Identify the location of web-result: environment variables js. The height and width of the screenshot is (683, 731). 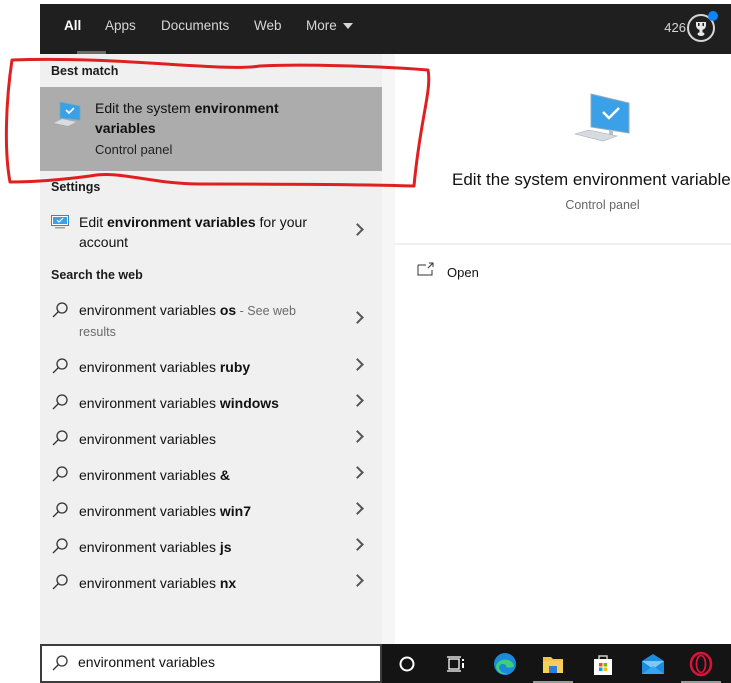
(211, 546).